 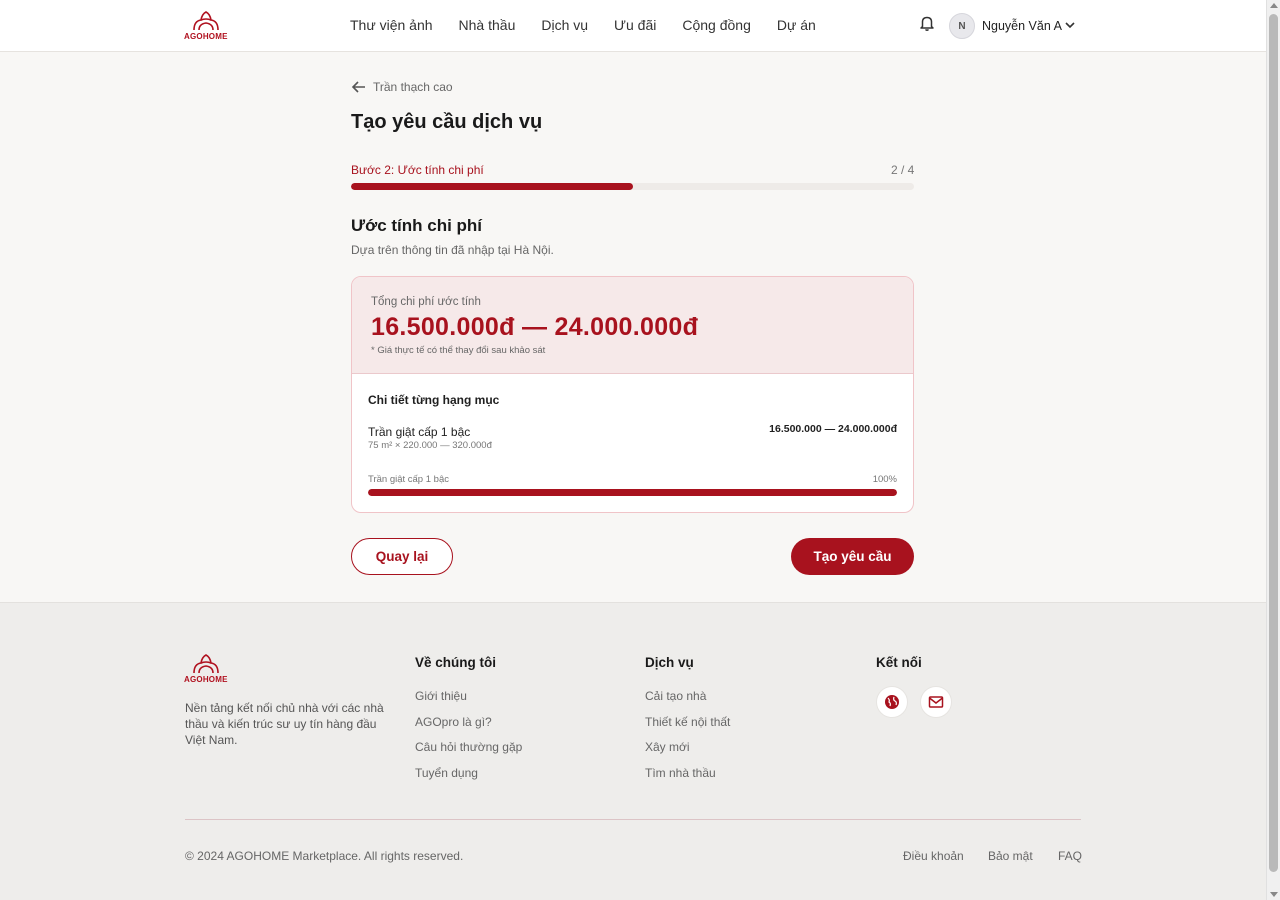 What do you see at coordinates (1274, 5) in the screenshot?
I see `scroll-up-arrow` at bounding box center [1274, 5].